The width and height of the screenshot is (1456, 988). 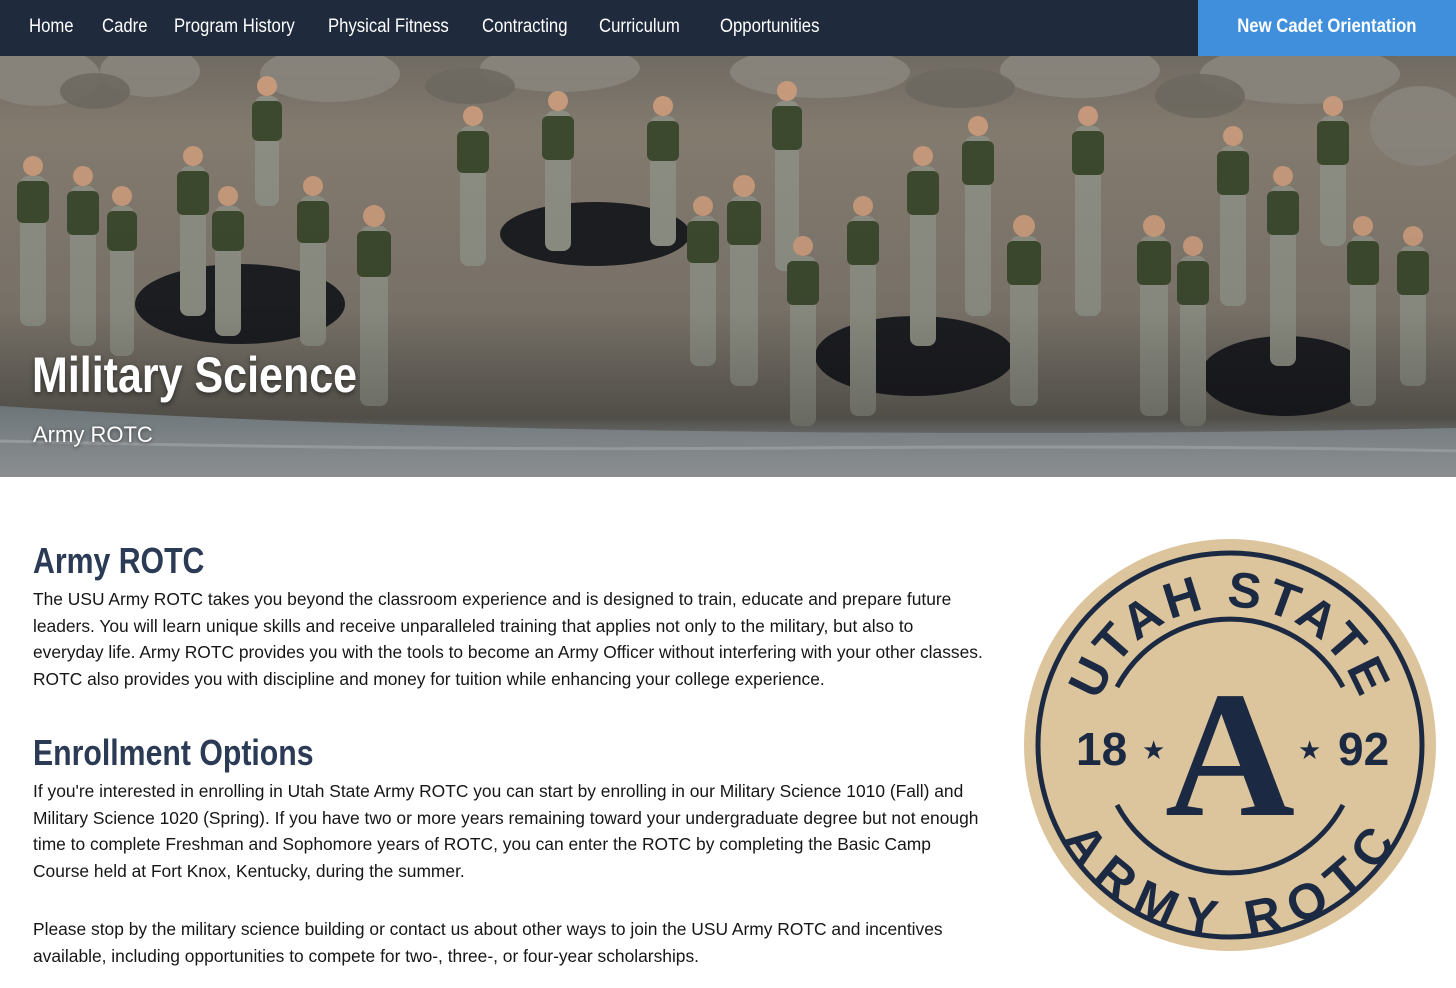 What do you see at coordinates (93, 434) in the screenshot?
I see `hero-subtitle: Army ROTC` at bounding box center [93, 434].